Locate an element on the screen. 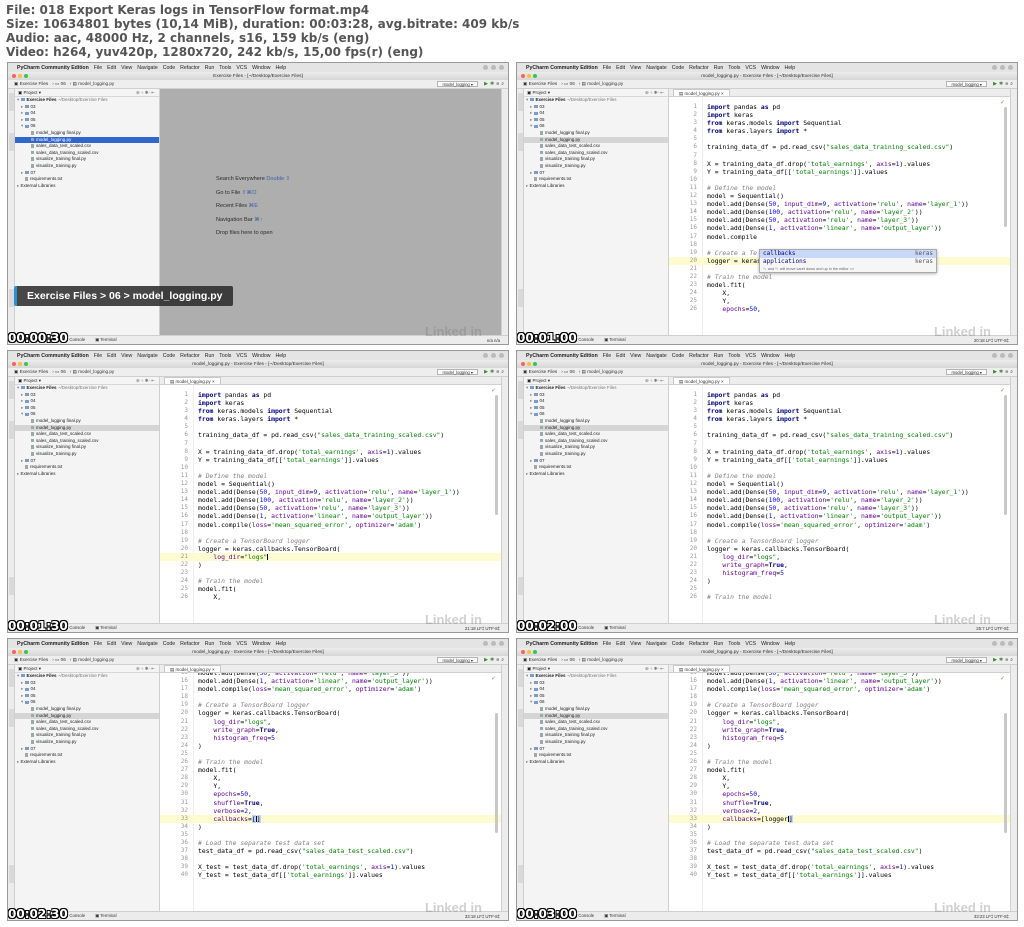 The image size is (1024, 927). editor-scrollbar is located at coordinates (1005, 455).